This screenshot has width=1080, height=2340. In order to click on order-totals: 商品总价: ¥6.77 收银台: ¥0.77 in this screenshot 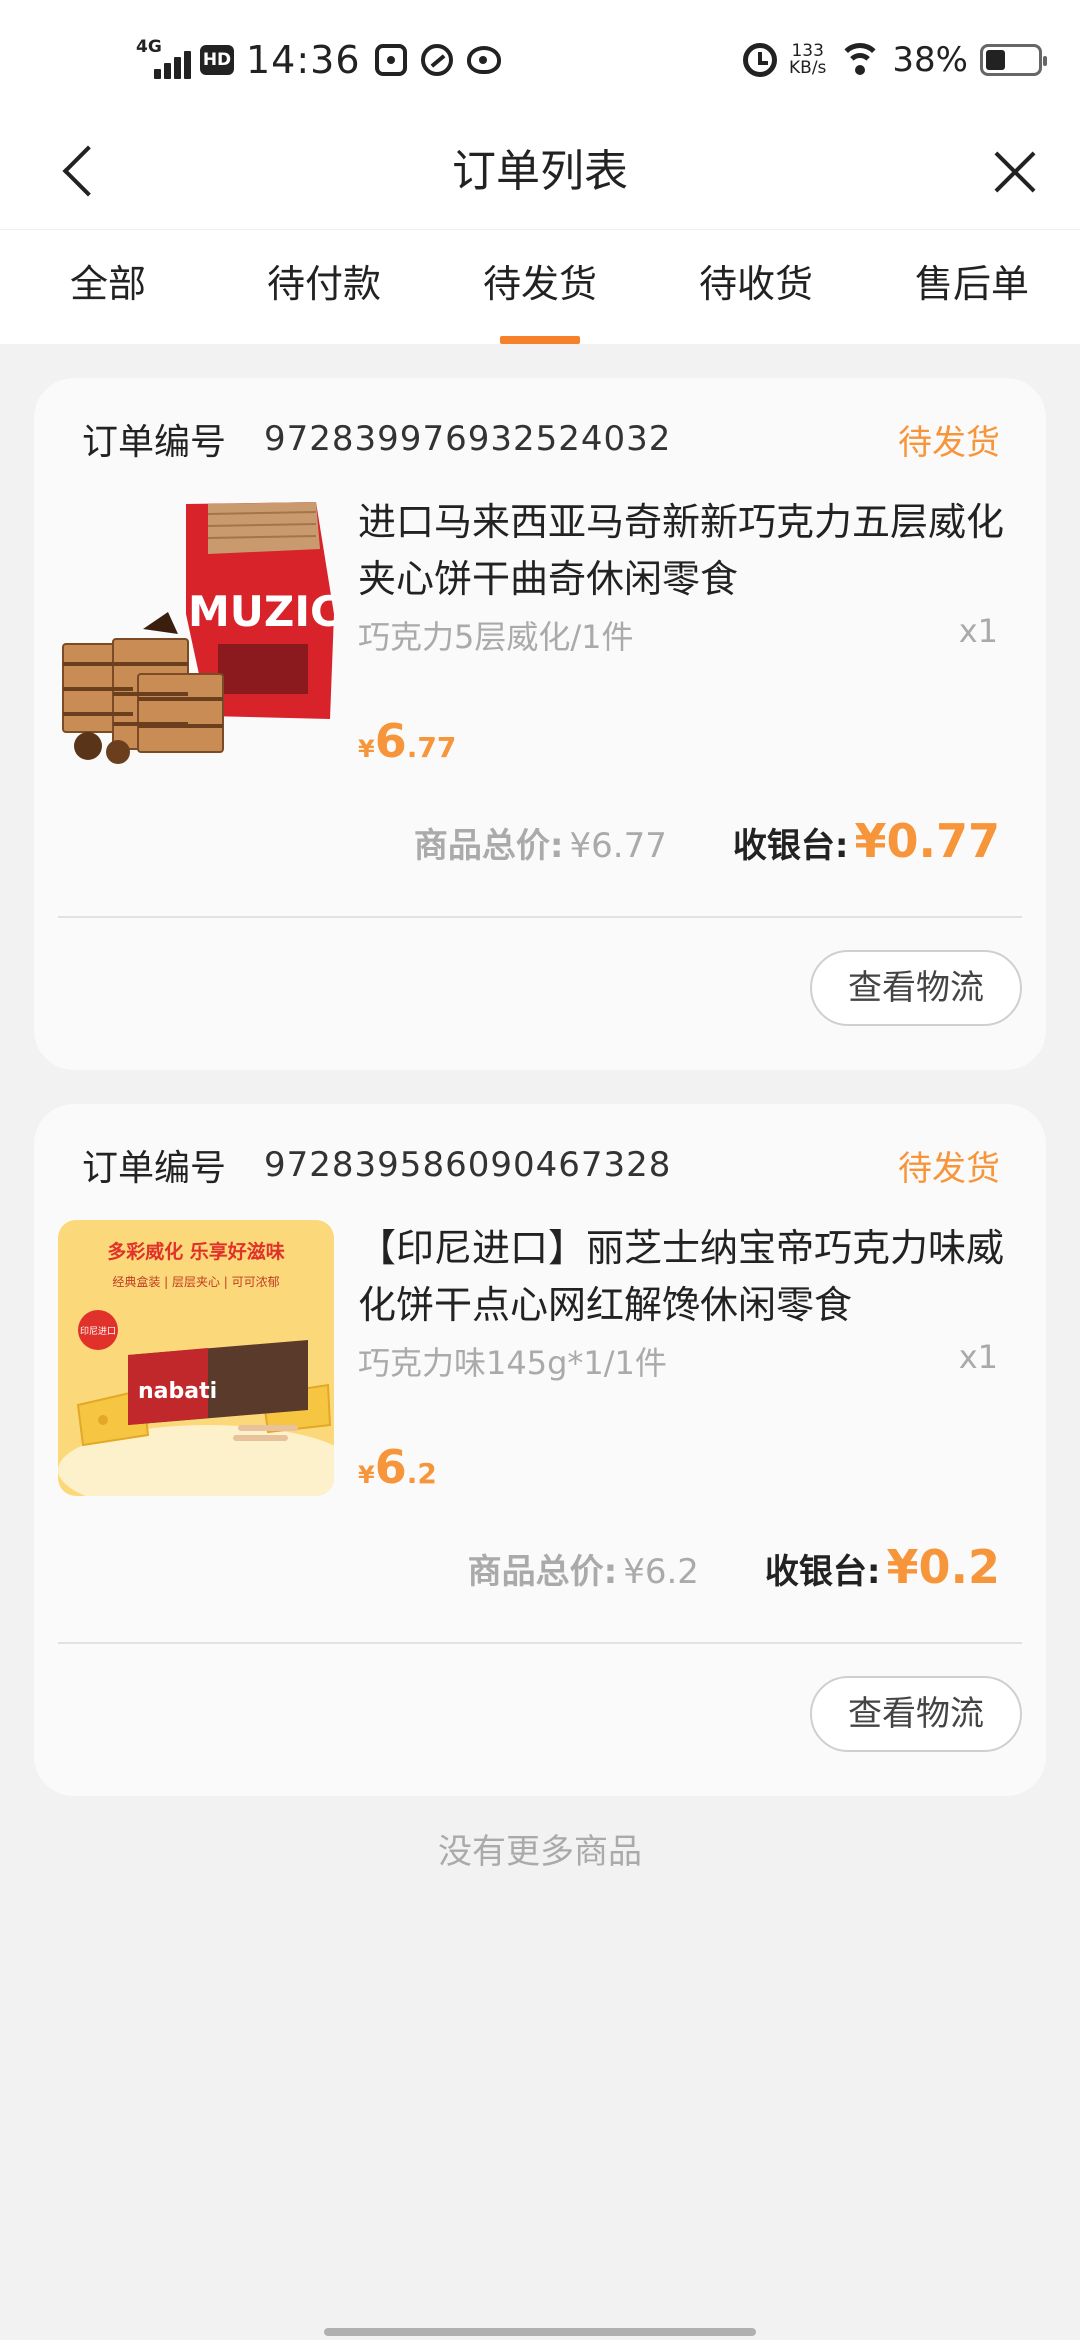, I will do `click(707, 844)`.